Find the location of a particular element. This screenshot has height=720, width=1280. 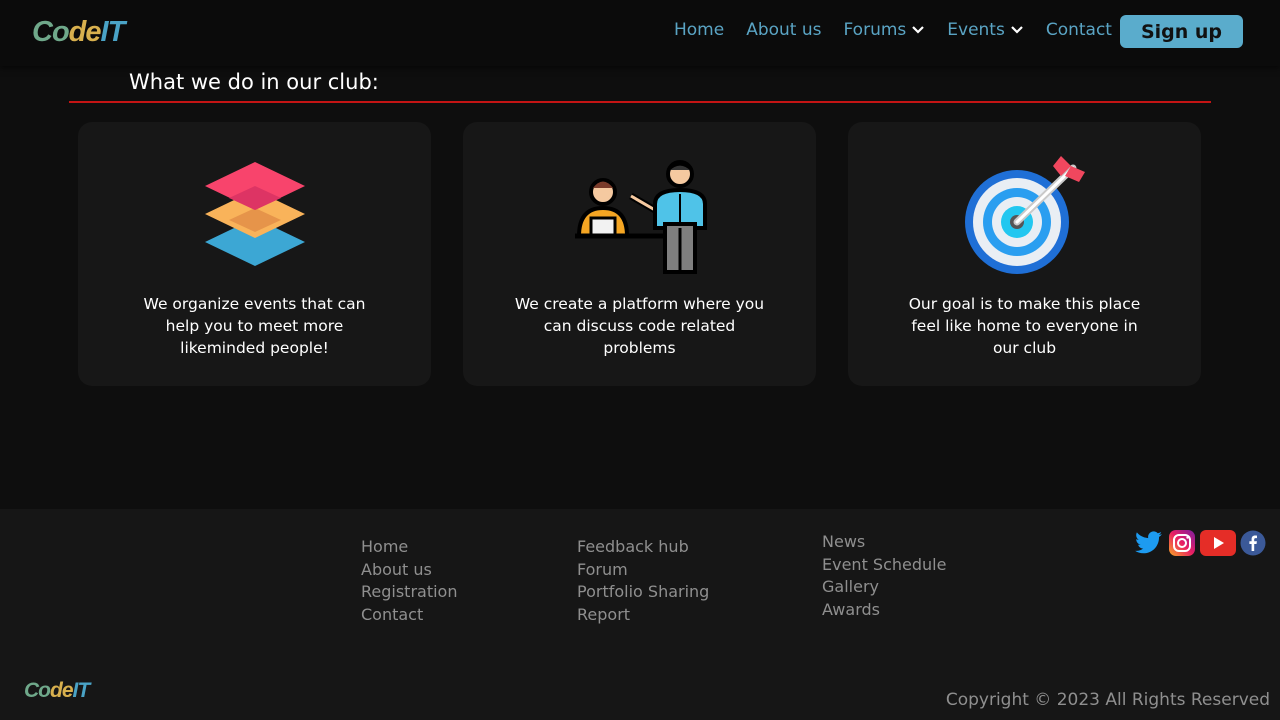

nav-forums-dropdown: Forums is located at coordinates (885, 30).